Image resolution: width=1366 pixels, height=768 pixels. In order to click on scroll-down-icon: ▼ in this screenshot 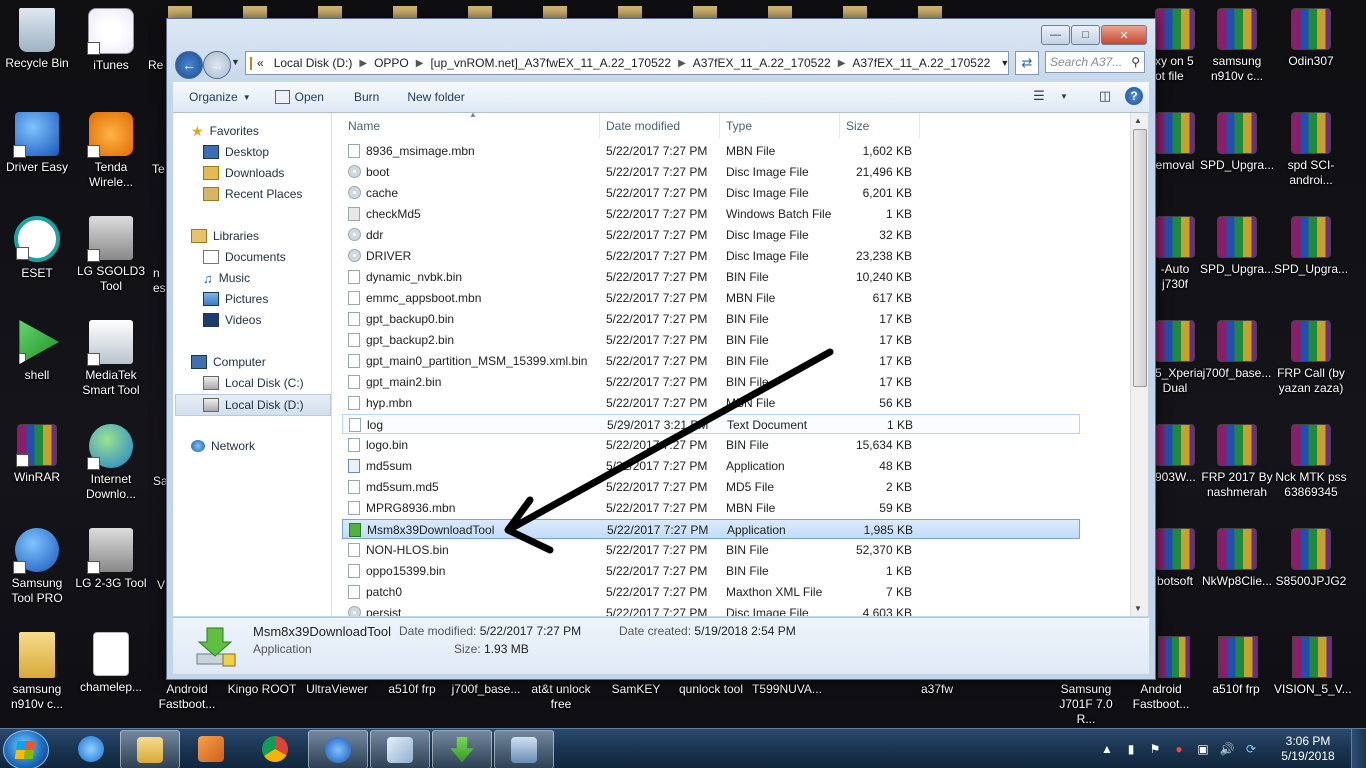, I will do `click(1138, 608)`.